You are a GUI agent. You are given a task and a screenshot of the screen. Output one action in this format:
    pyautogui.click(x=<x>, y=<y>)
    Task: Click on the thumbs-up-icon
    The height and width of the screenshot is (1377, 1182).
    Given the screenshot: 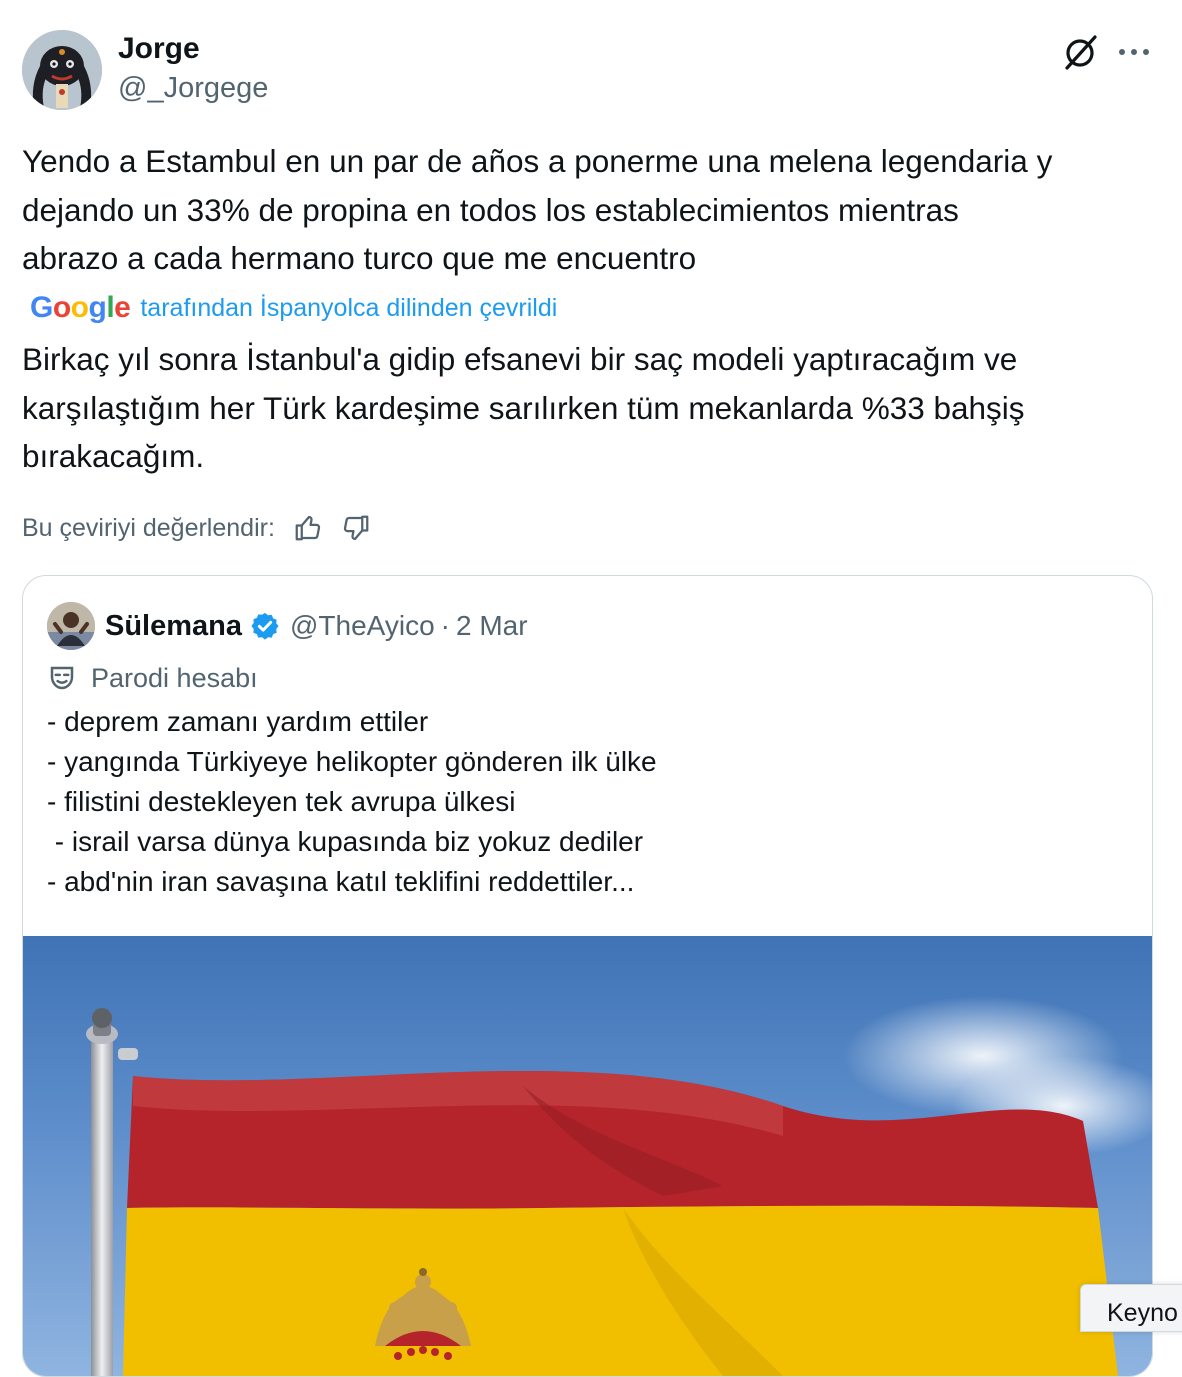 What is the action you would take?
    pyautogui.click(x=308, y=528)
    